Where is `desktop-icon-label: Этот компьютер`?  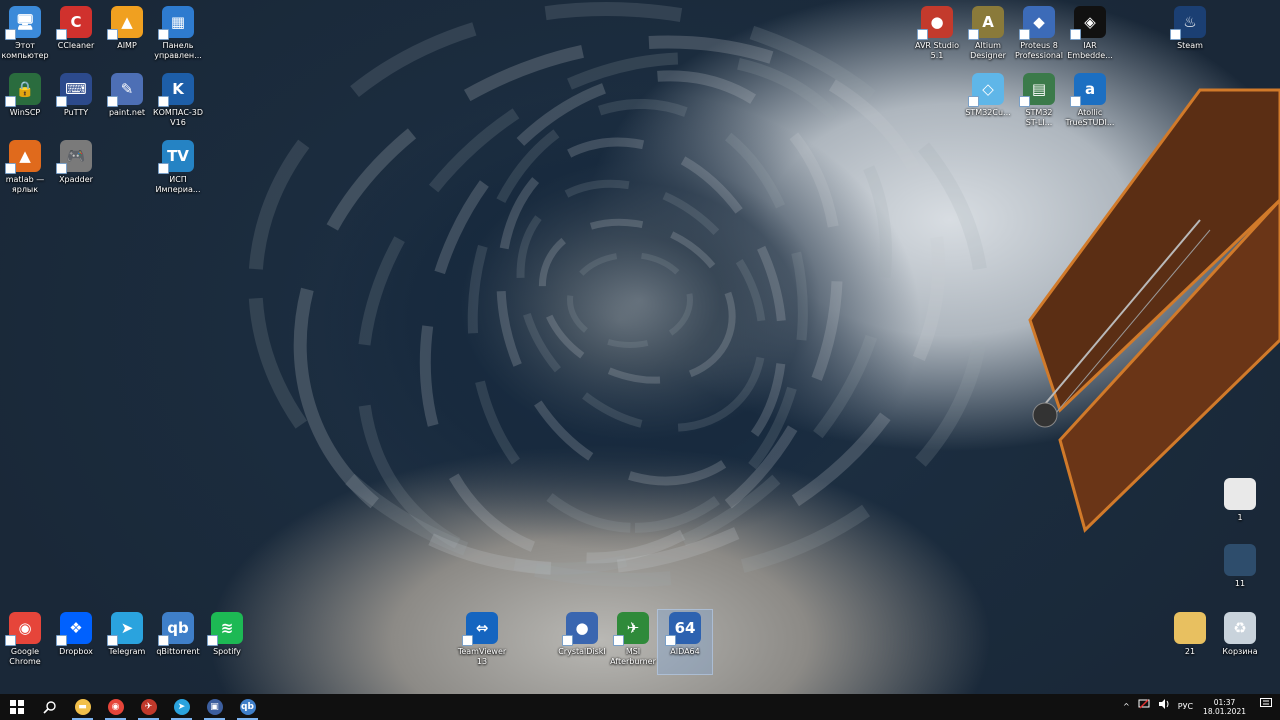 desktop-icon-label: Этот компьютер is located at coordinates (25, 50).